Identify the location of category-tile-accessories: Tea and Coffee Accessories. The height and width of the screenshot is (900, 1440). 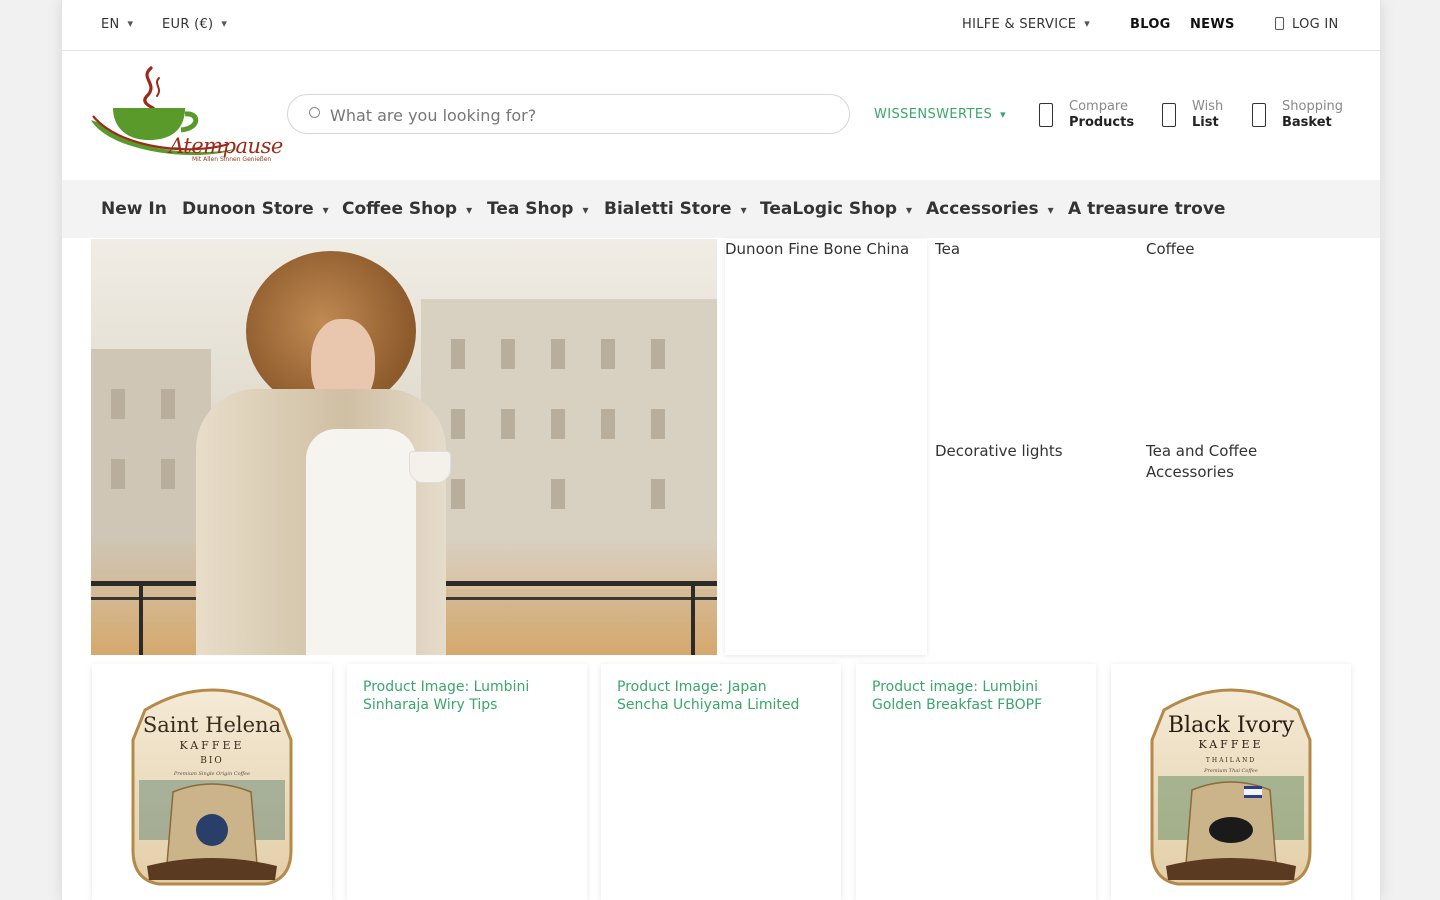
(1247, 548).